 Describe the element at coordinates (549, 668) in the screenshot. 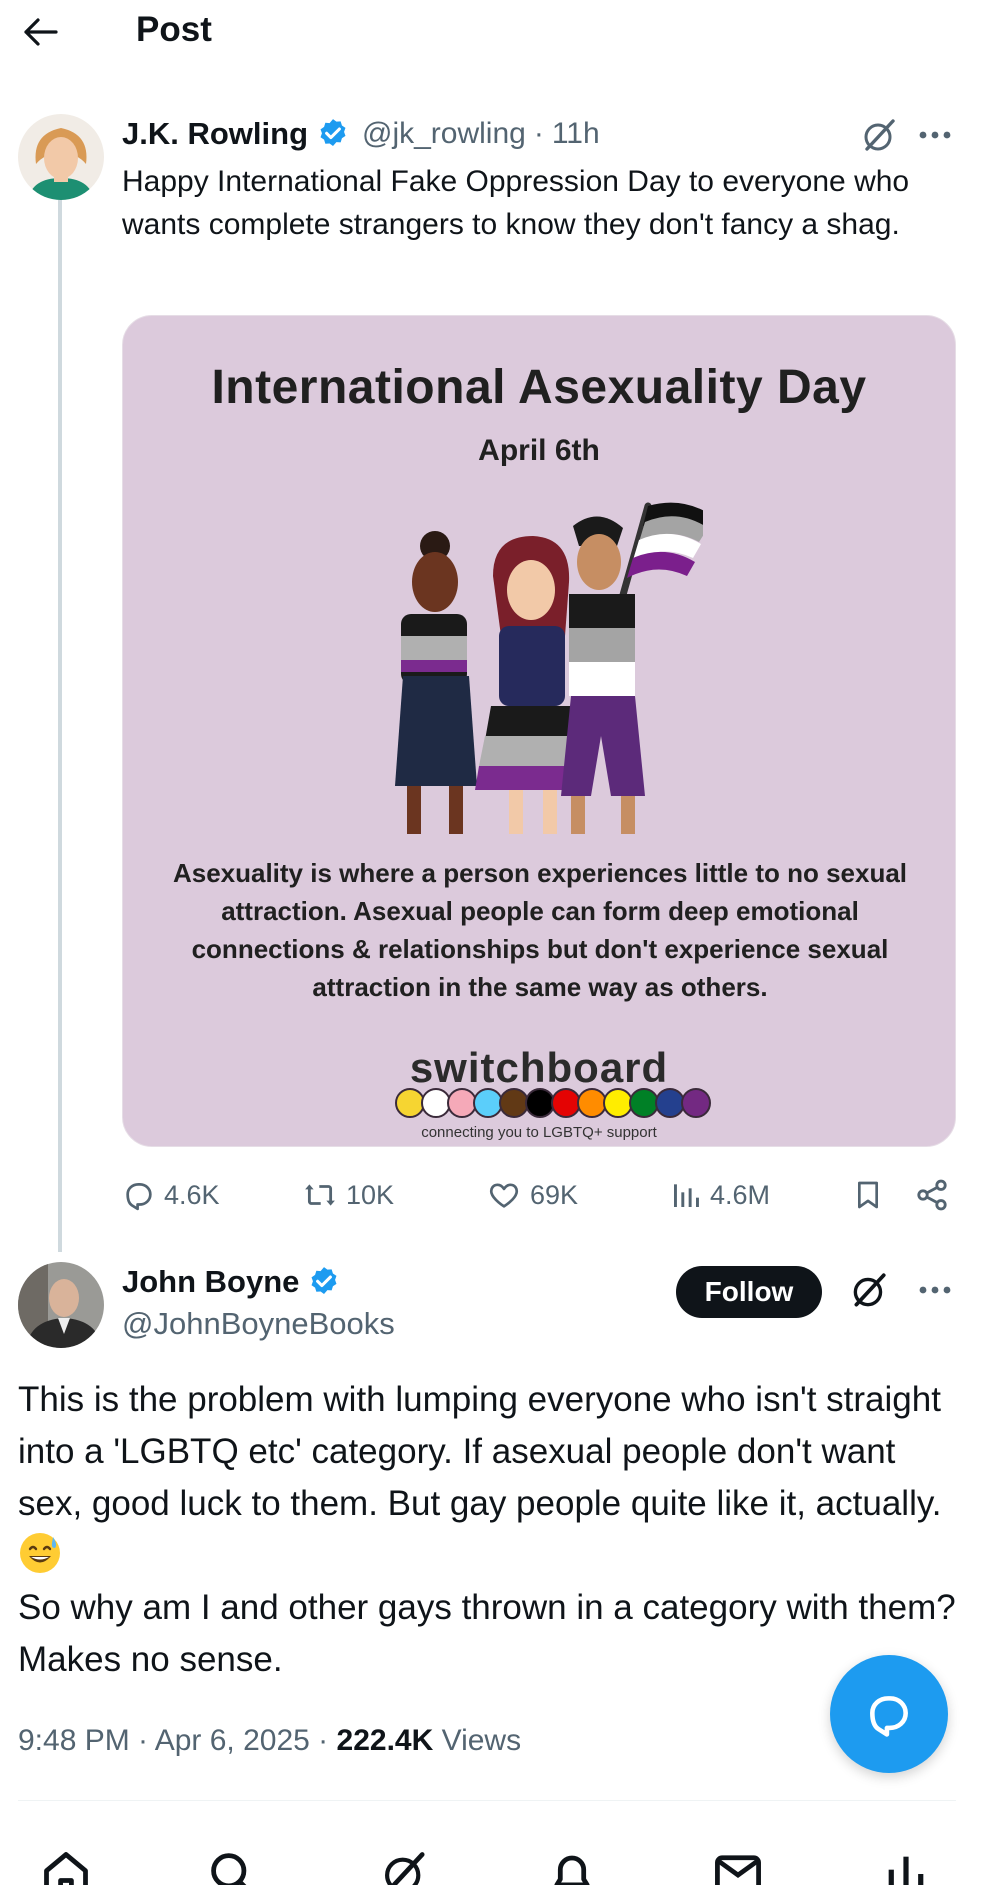

I see `illustration-people-with-flag` at that location.